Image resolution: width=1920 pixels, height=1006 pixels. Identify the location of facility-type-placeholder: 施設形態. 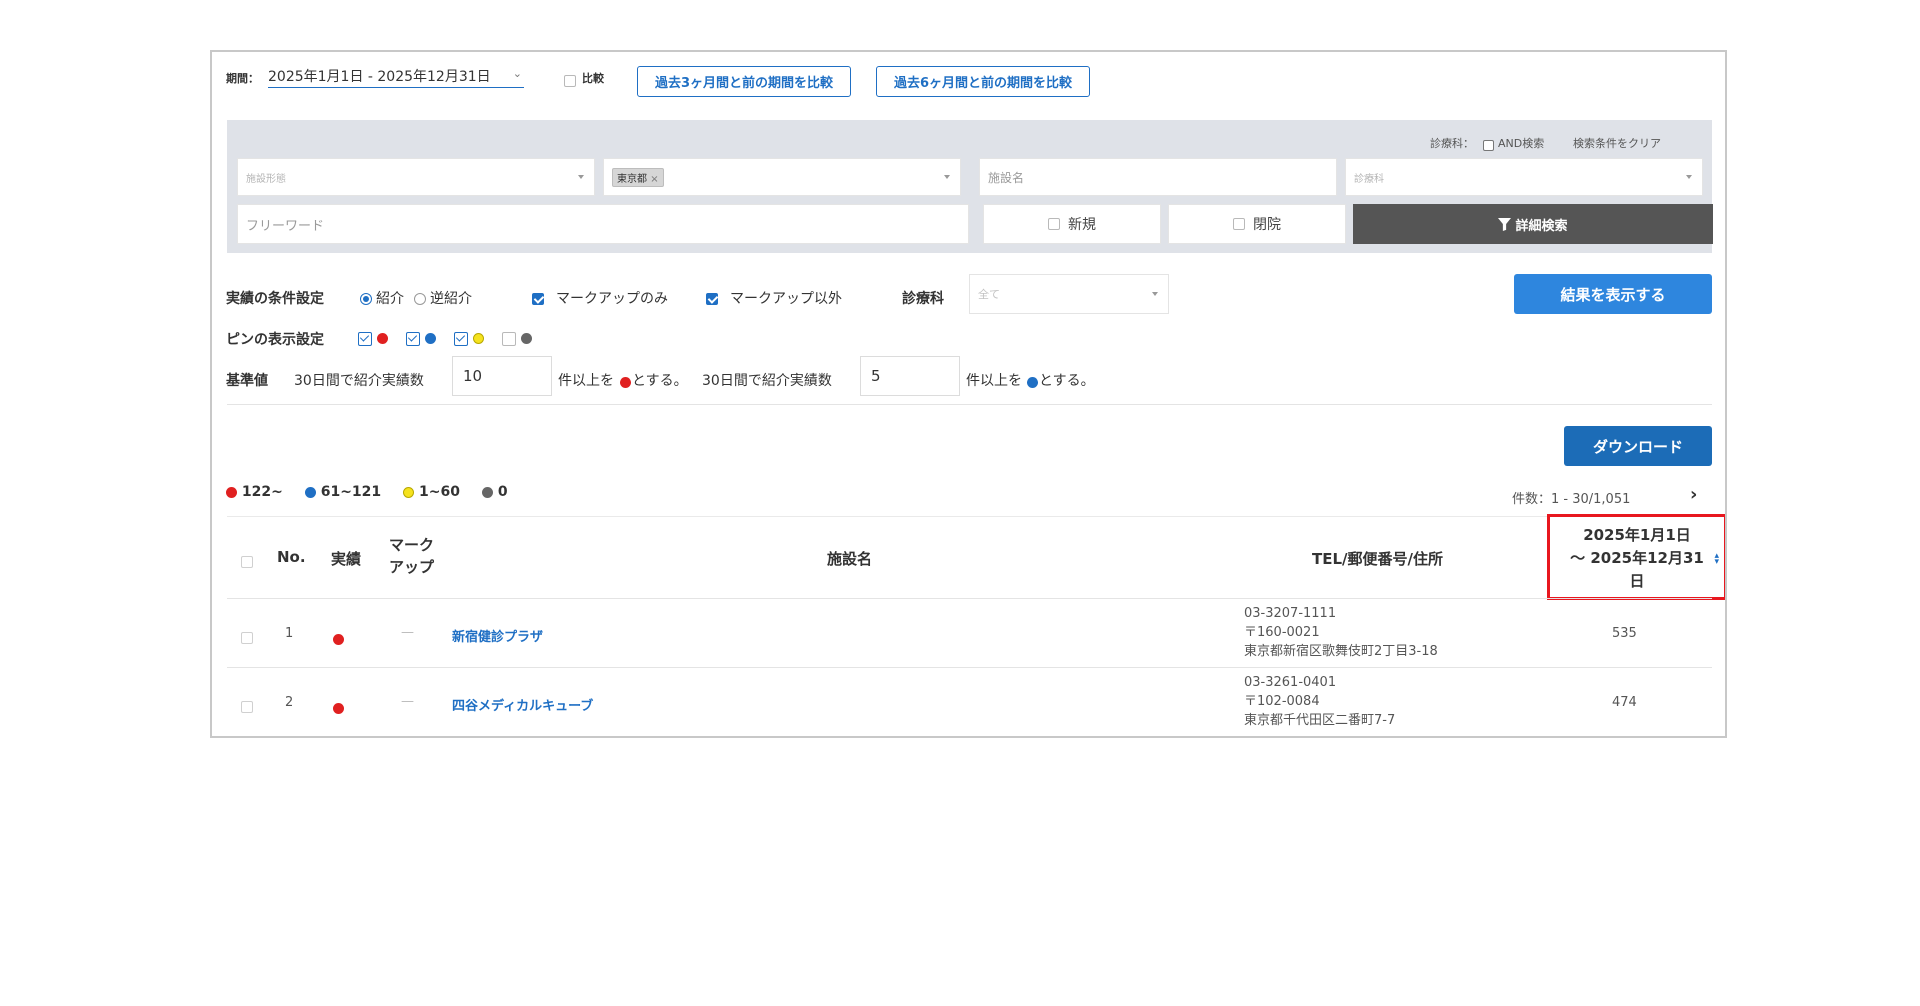
(266, 179).